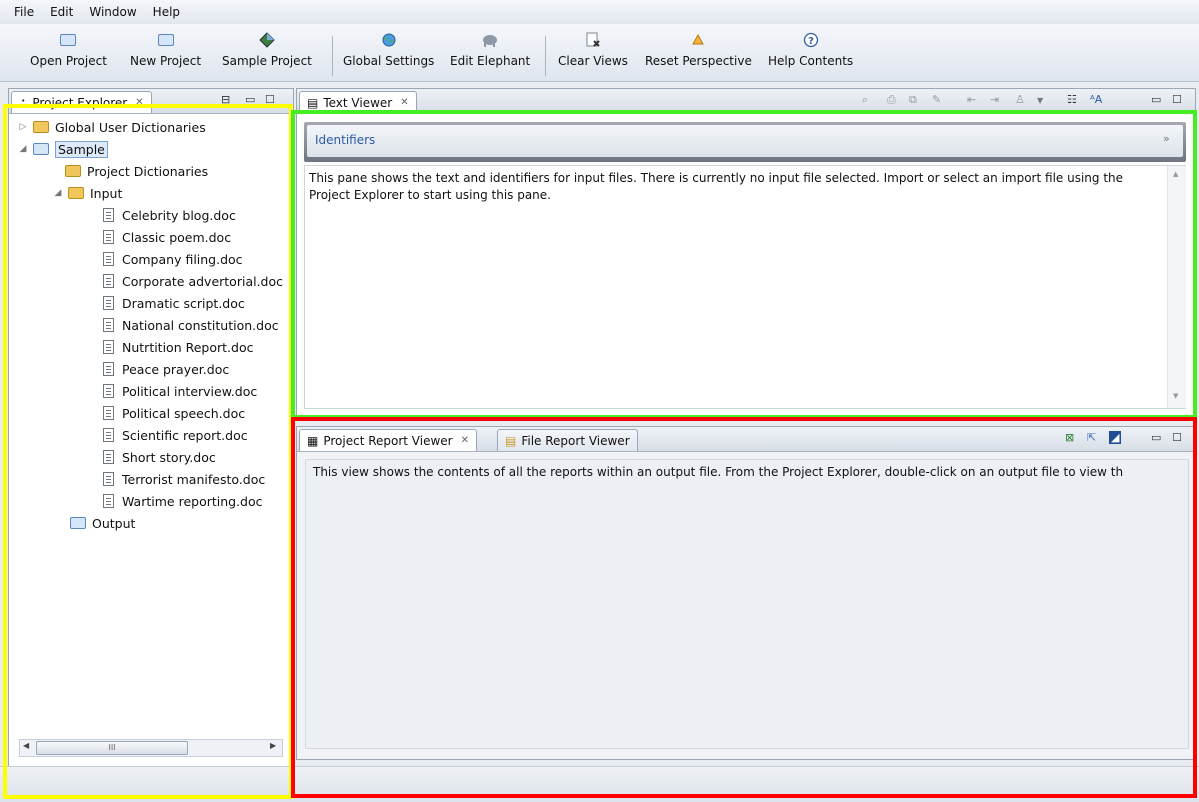 This screenshot has height=802, width=1199. Describe the element at coordinates (745, 142) in the screenshot. I see `identifiers-header: Identifiers »` at that location.